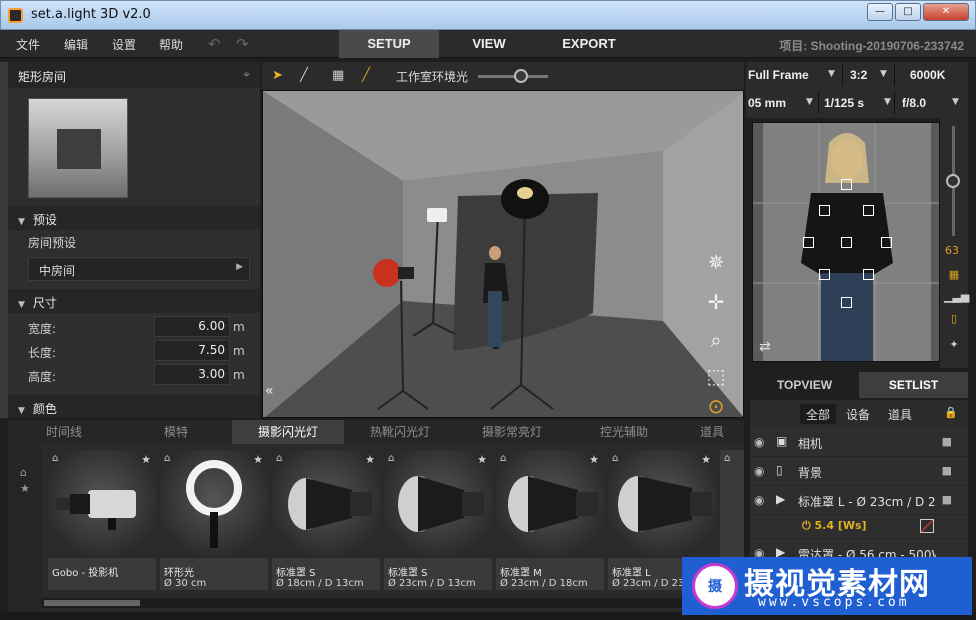 The width and height of the screenshot is (976, 620). What do you see at coordinates (176, 432) in the screenshot?
I see `tab-models: 模特` at bounding box center [176, 432].